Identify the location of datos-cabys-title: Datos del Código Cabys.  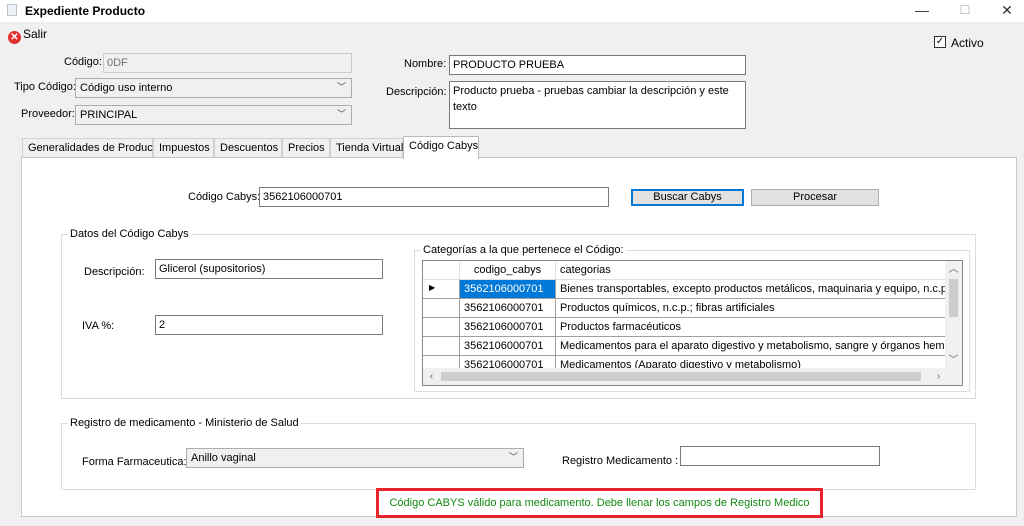
(129, 234).